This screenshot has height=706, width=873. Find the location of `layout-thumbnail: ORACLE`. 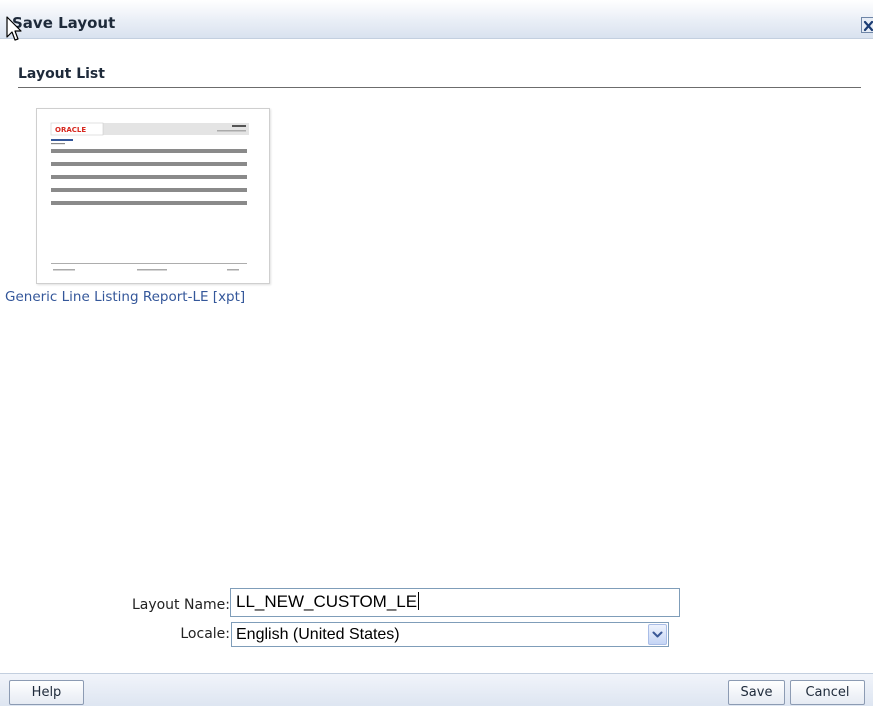

layout-thumbnail: ORACLE is located at coordinates (153, 196).